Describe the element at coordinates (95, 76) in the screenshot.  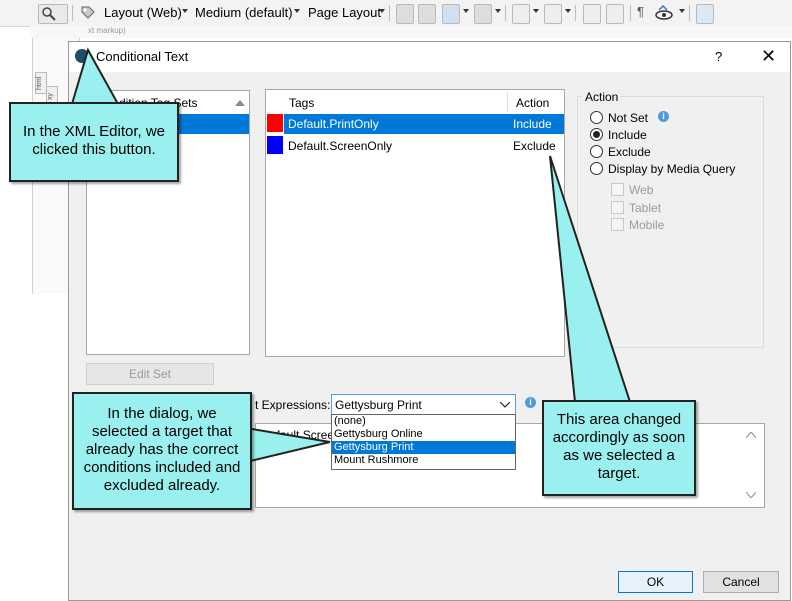
I see `pointer-toolbar` at that location.